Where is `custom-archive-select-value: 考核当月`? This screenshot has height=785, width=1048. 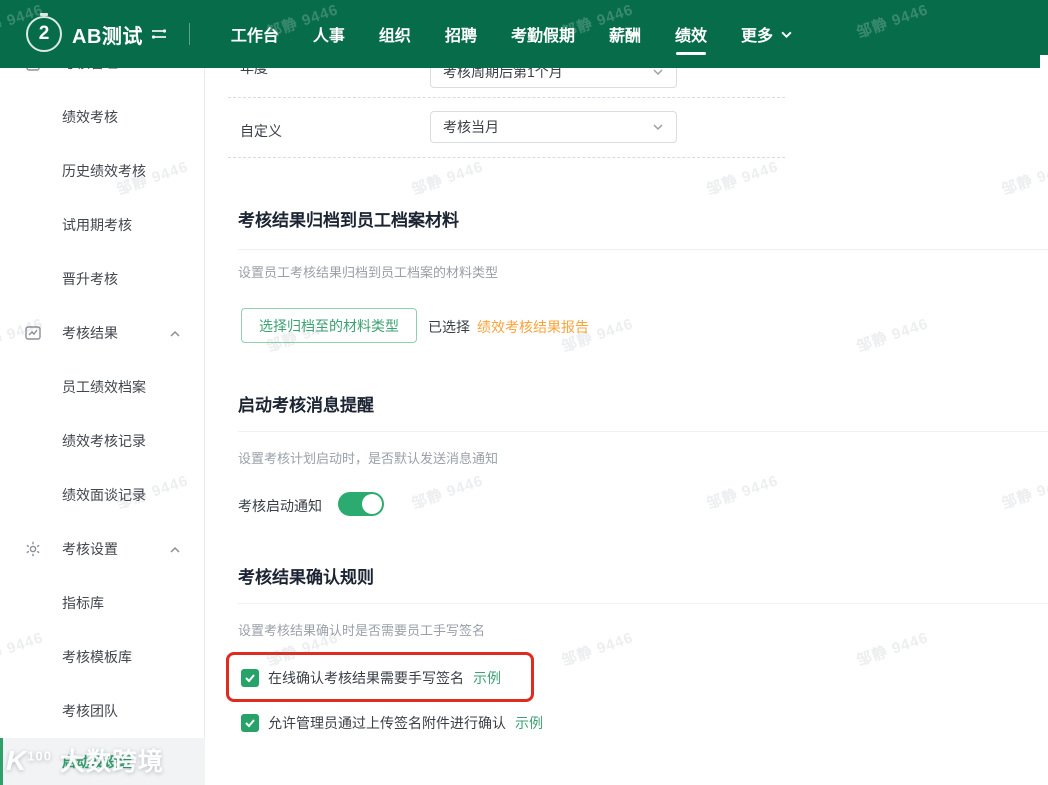
custom-archive-select-value: 考核当月 is located at coordinates (471, 127).